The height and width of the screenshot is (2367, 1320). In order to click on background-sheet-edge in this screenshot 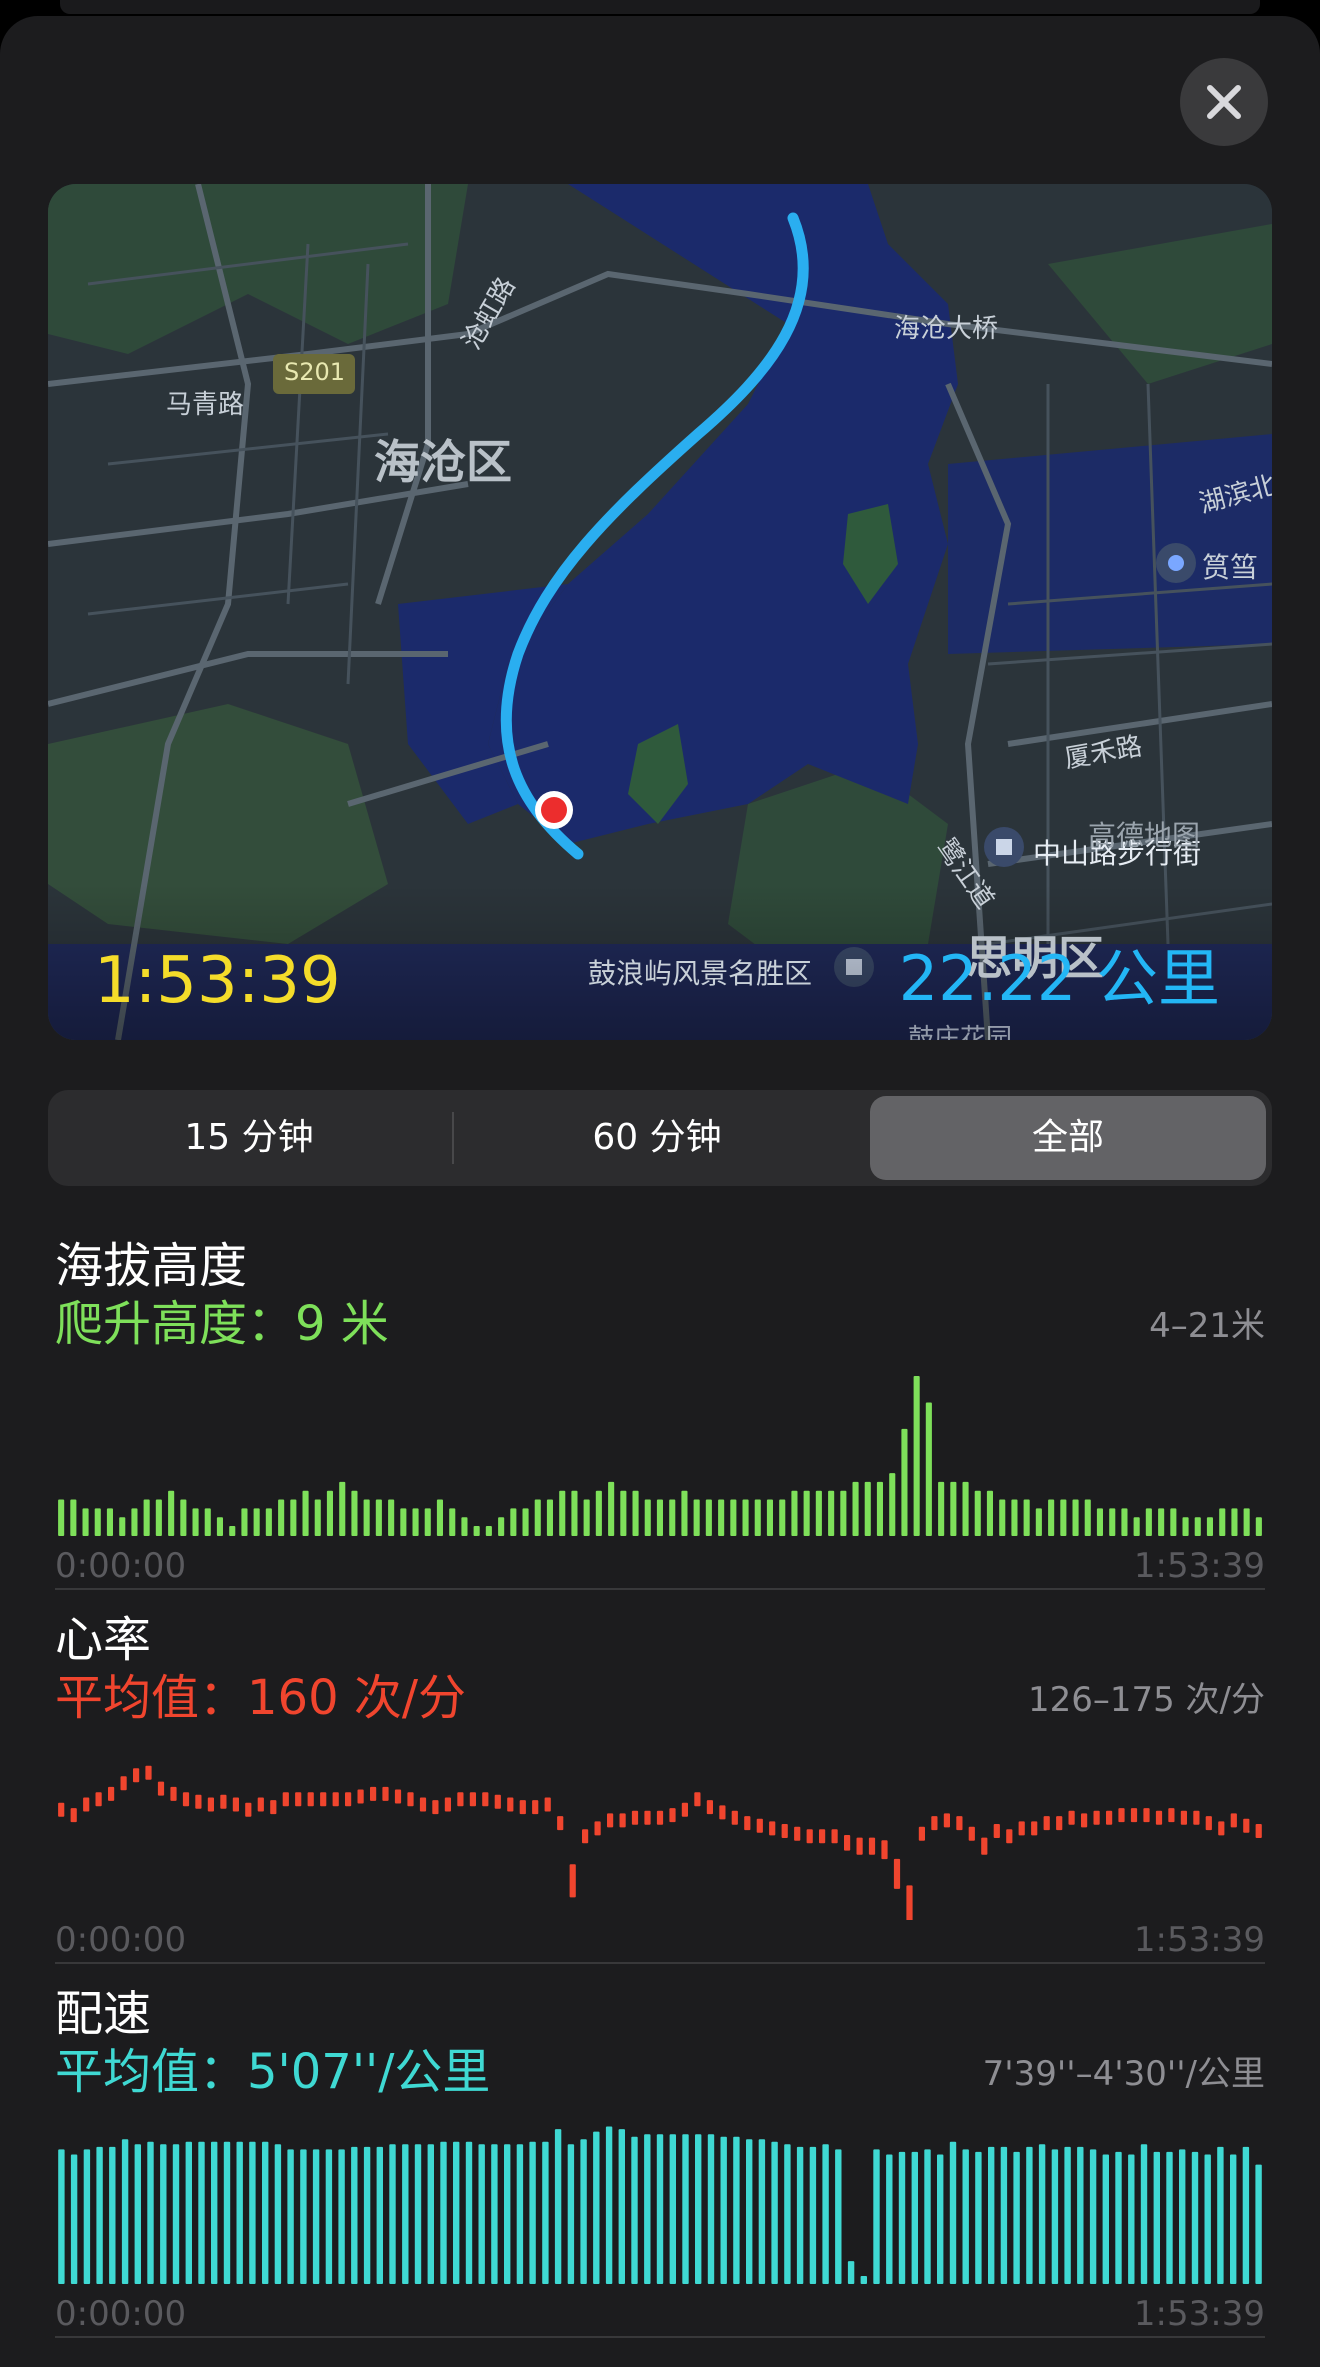, I will do `click(660, 7)`.